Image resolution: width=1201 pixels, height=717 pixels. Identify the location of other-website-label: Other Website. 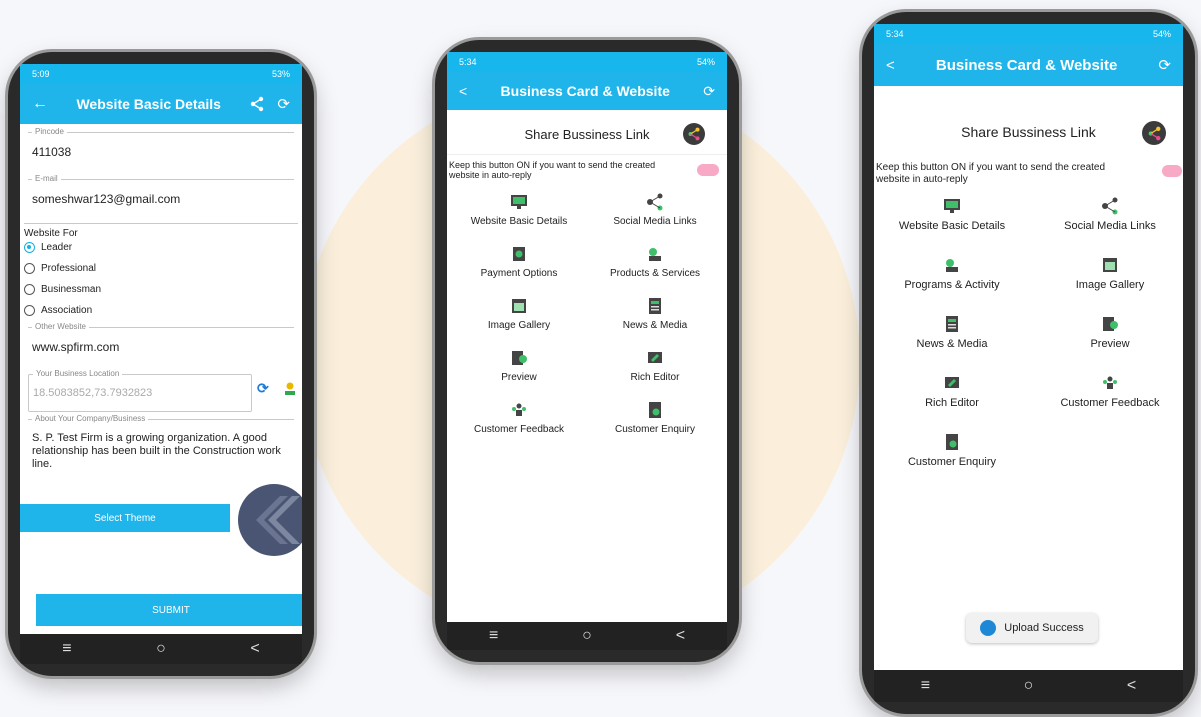
(60, 326).